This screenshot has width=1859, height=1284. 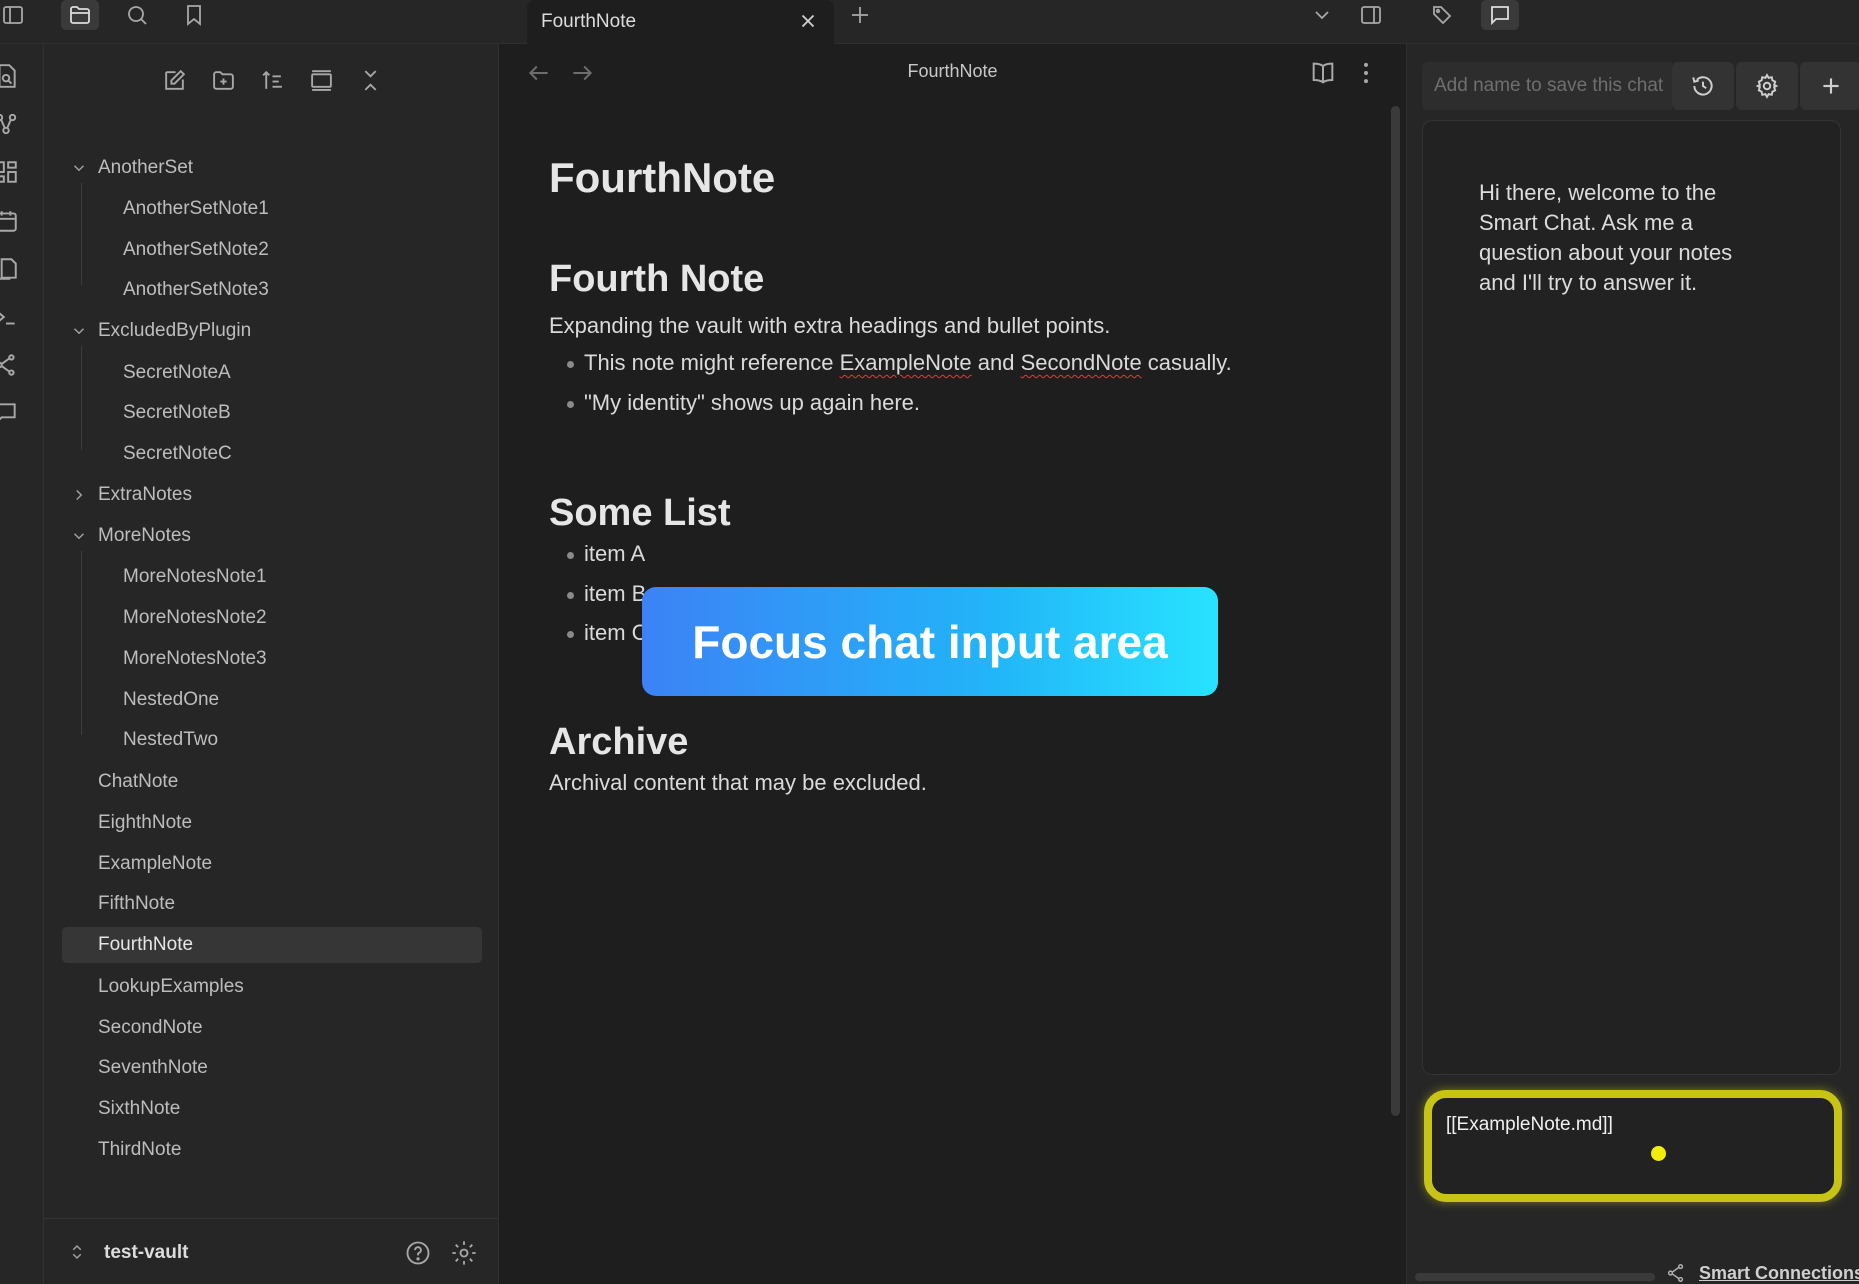 What do you see at coordinates (171, 739) in the screenshot?
I see `file-label: NestedTwo` at bounding box center [171, 739].